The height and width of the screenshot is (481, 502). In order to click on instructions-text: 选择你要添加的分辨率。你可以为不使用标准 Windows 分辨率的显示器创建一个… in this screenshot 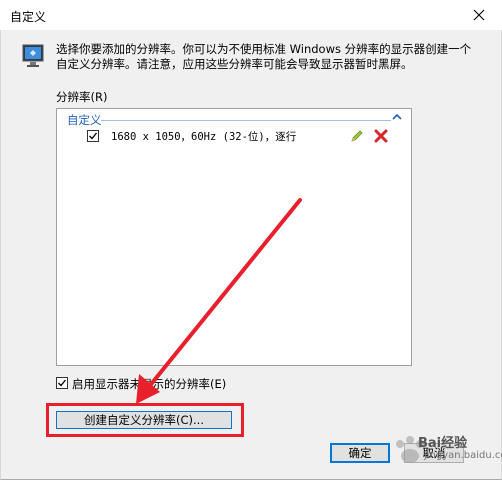, I will do `click(264, 56)`.